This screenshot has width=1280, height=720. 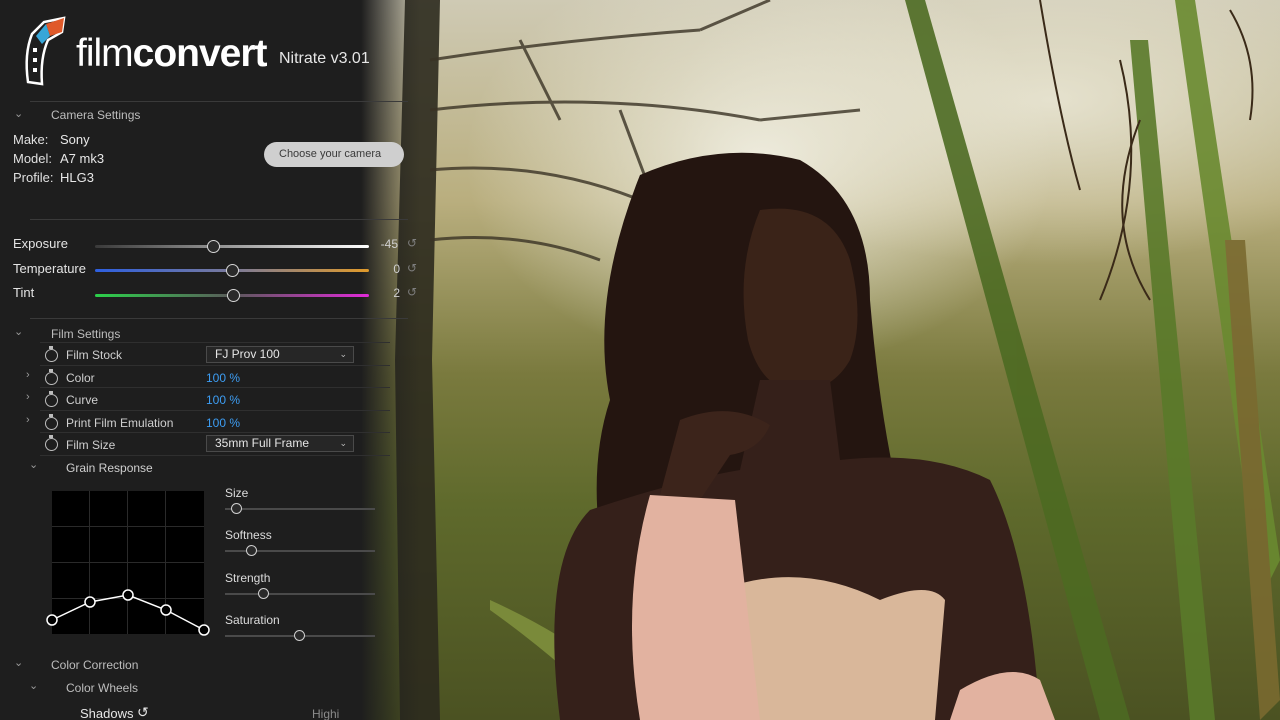 I want to click on grain-size-slider-track, so click(x=300, y=509).